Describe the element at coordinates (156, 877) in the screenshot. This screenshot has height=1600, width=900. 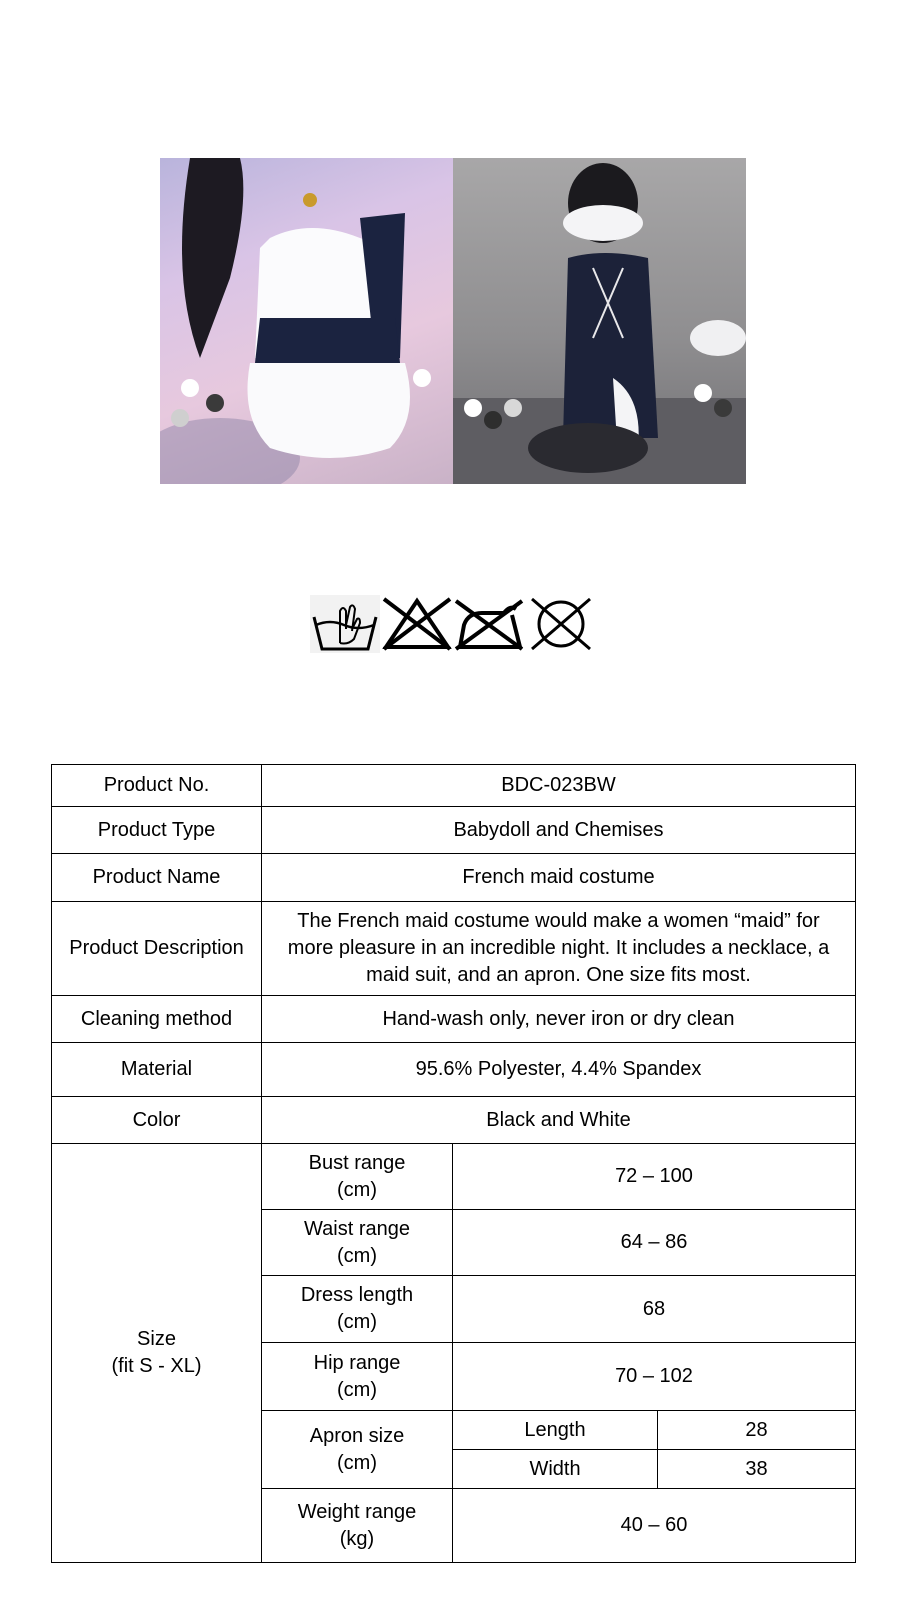
I see `product-name-label: Product Name` at that location.